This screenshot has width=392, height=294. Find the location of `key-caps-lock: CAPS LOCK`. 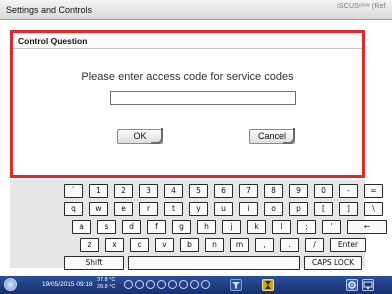

key-caps-lock: CAPS LOCK is located at coordinates (333, 263).